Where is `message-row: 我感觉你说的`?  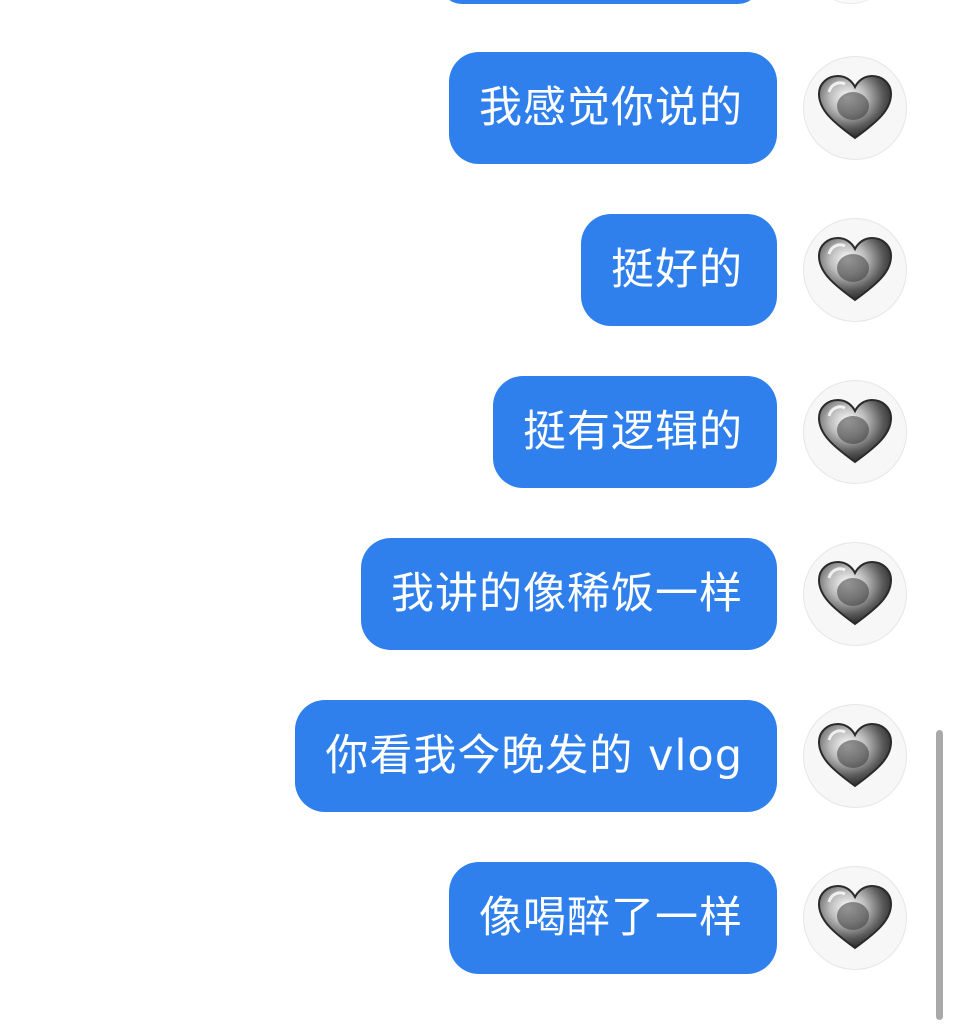
message-row: 我感觉你说的 is located at coordinates (678, 108).